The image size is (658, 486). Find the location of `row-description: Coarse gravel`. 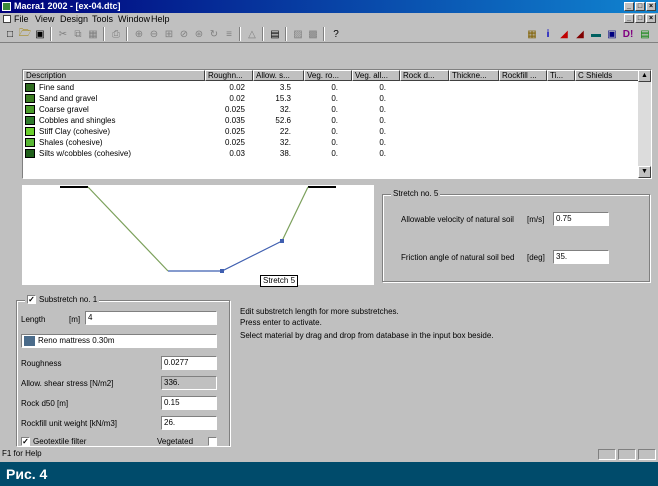

row-description: Coarse gravel is located at coordinates (64, 109).